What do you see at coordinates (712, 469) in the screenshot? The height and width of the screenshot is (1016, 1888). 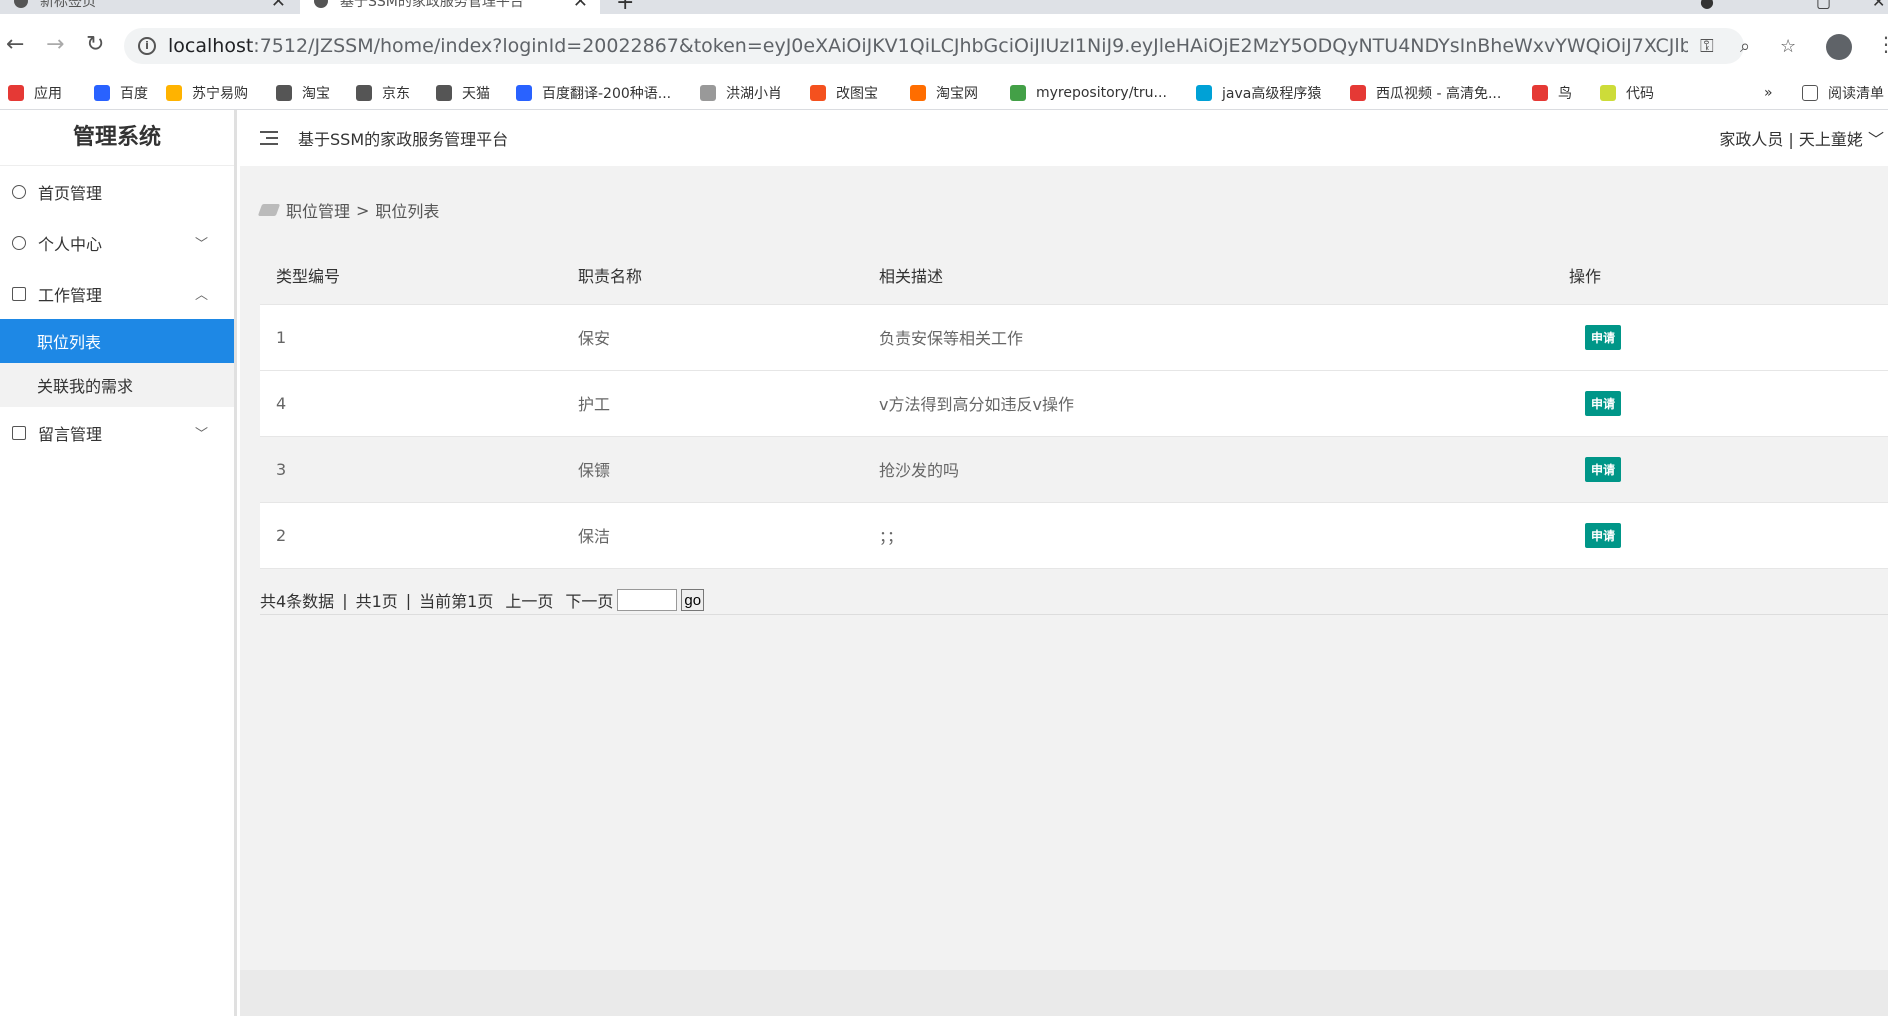 I see `cell-name: 保镖` at bounding box center [712, 469].